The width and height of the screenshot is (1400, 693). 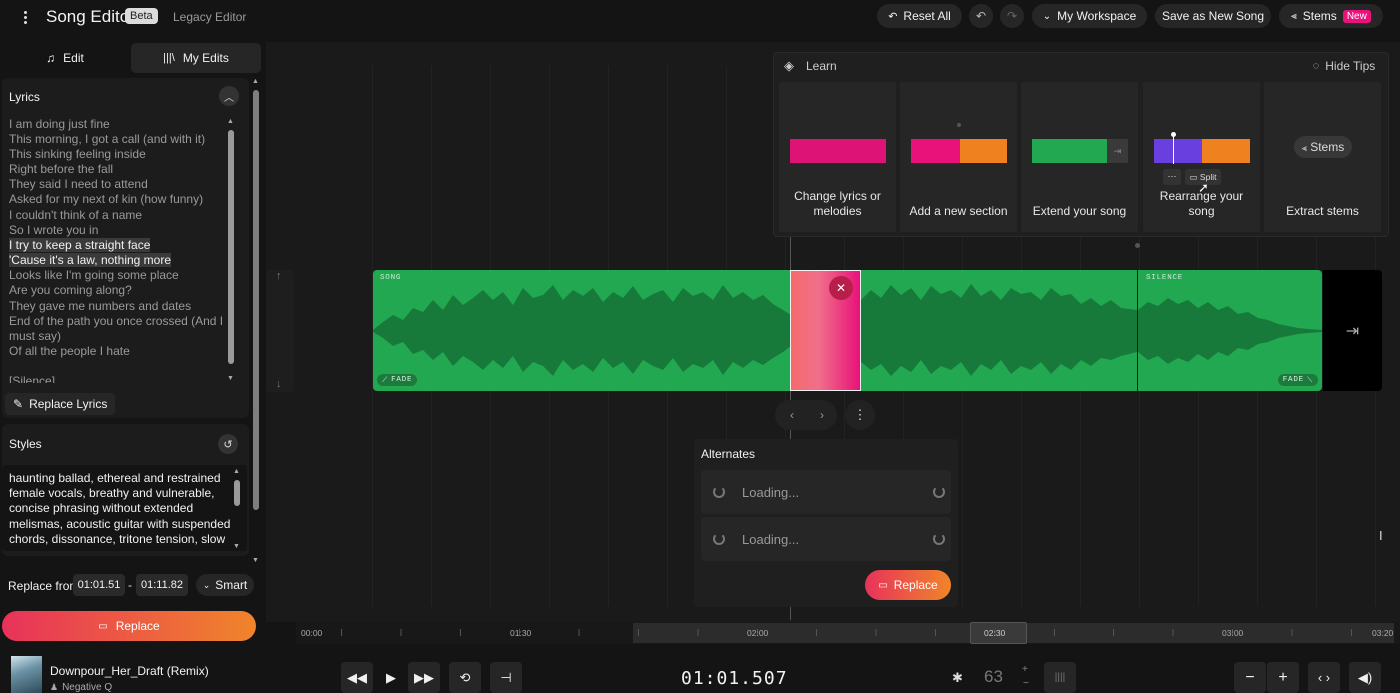 I want to click on undo-icon: ↶, so click(x=981, y=16).